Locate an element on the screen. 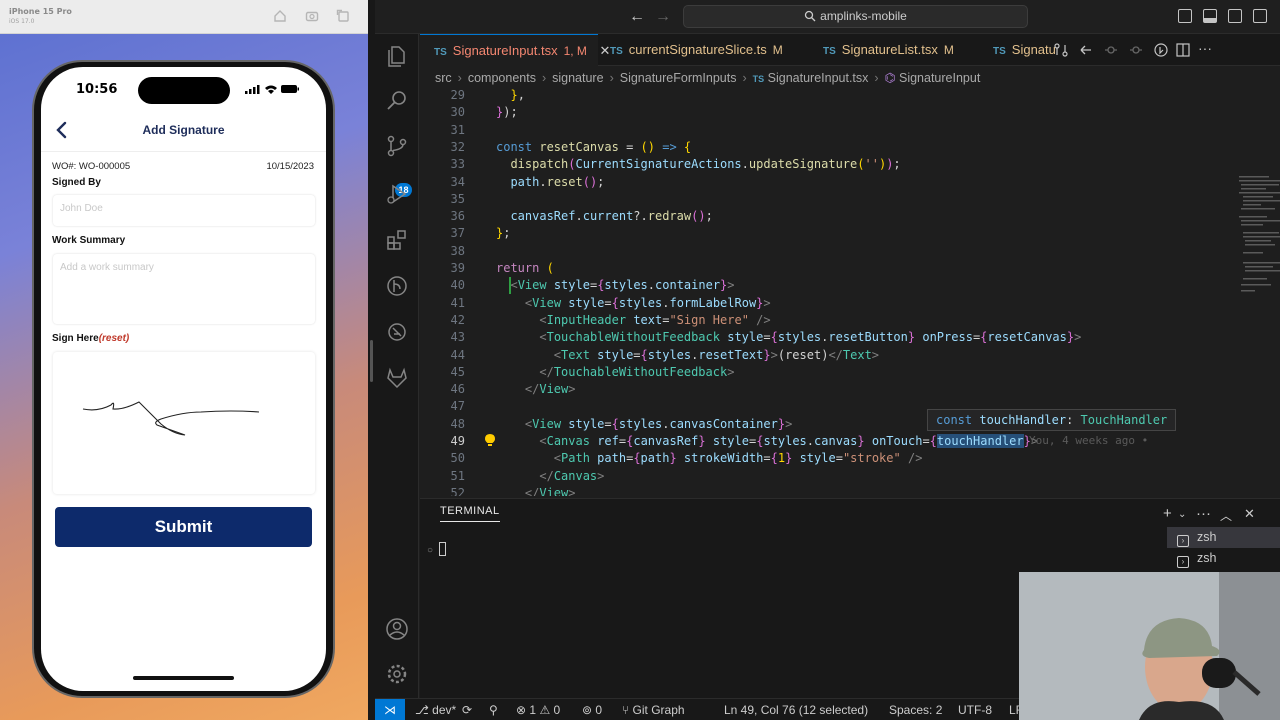 The height and width of the screenshot is (720, 1280). line-number: 33 is located at coordinates (457, 164).